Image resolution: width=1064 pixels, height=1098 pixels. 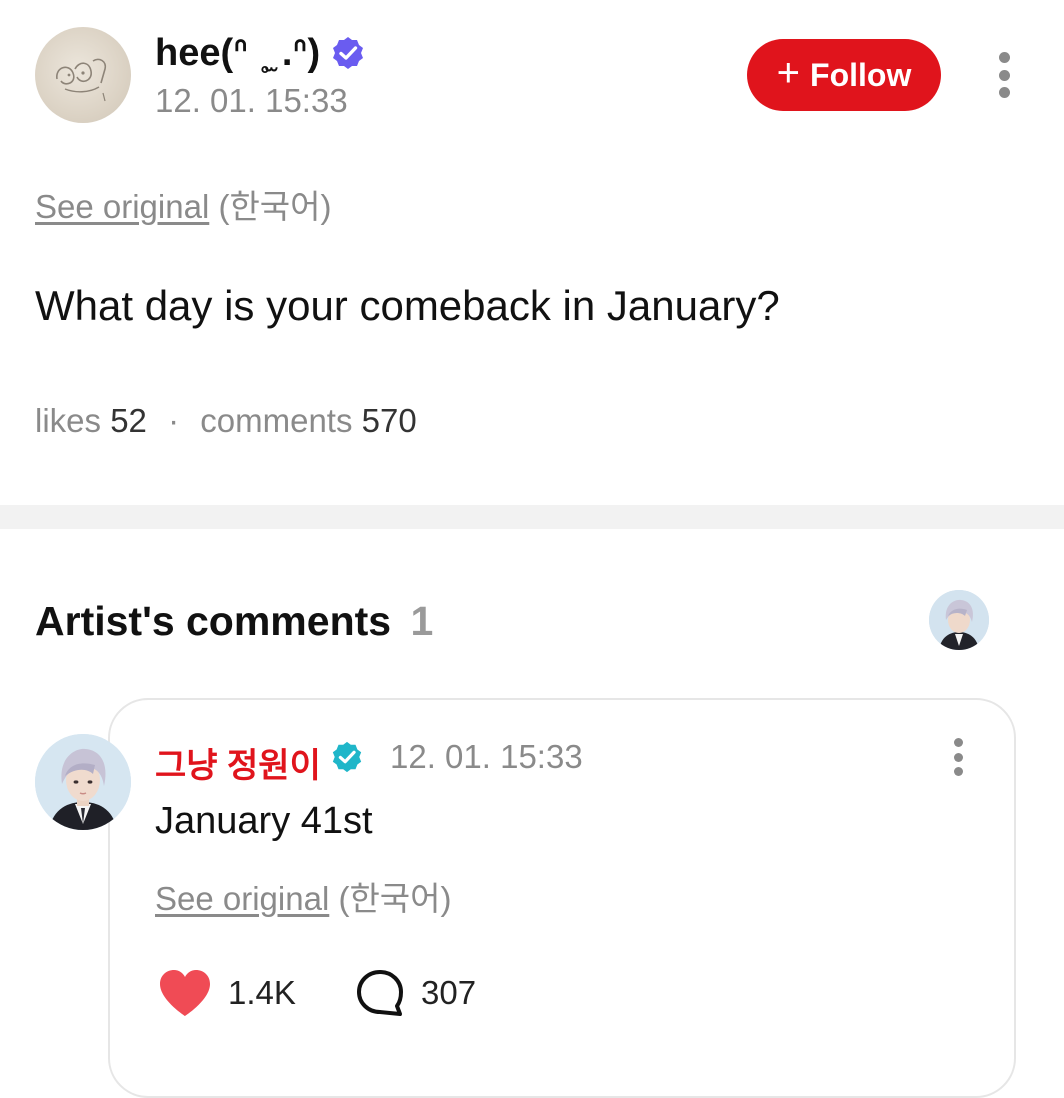 I want to click on comments-count: 570, so click(x=389, y=420).